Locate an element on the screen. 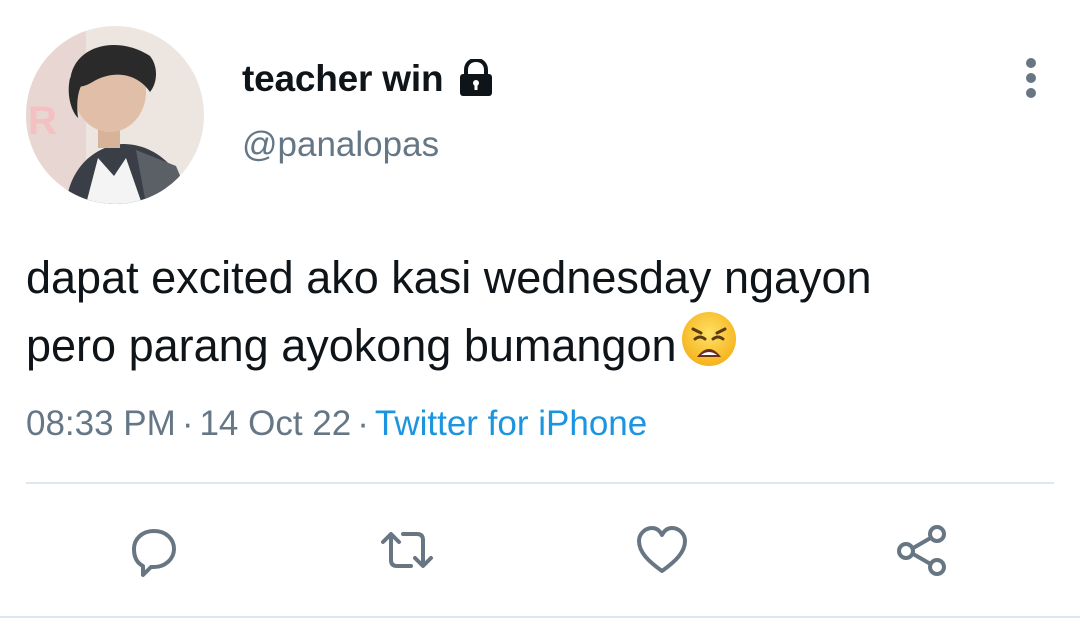 The height and width of the screenshot is (630, 1080). share-button is located at coordinates (922, 550).